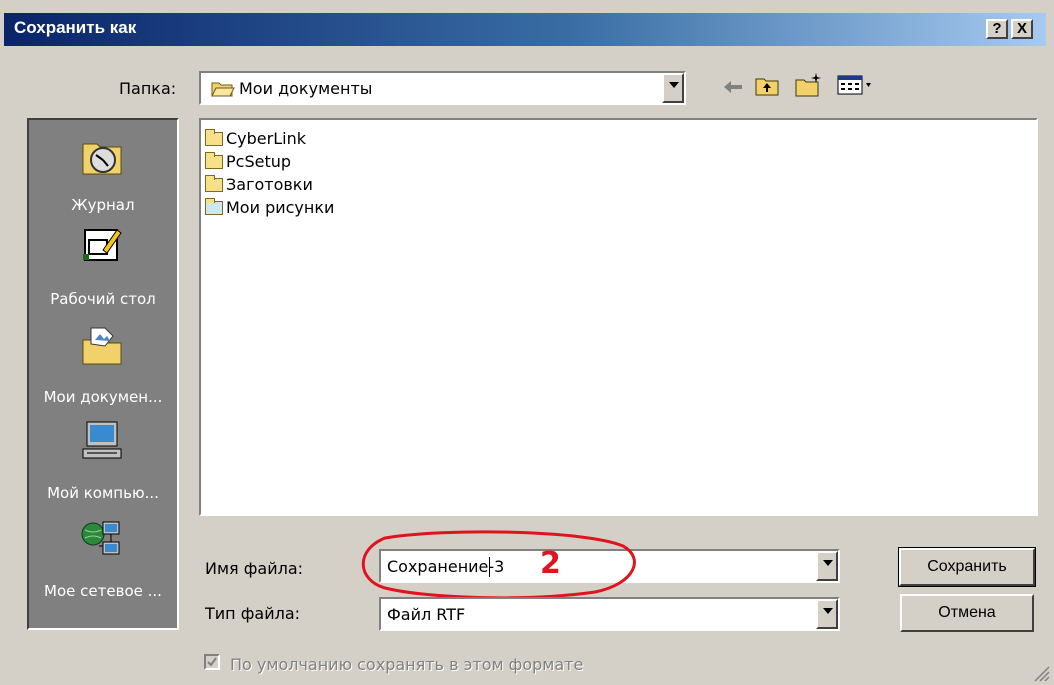 Image resolution: width=1054 pixels, height=685 pixels. Describe the element at coordinates (266, 138) in the screenshot. I see `file-name: CyberLink` at that location.